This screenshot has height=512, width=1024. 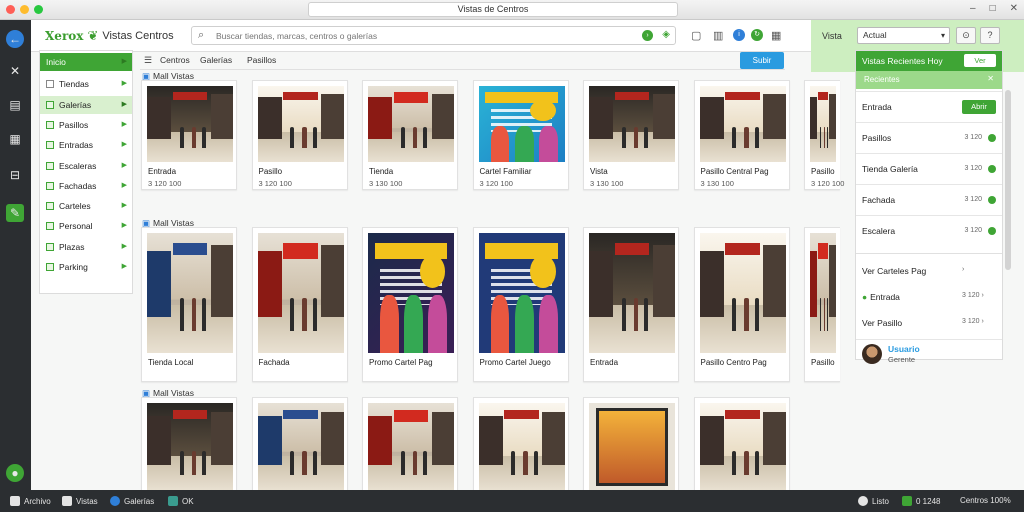 I want to click on scrollbar, so click(x=1008, y=180).